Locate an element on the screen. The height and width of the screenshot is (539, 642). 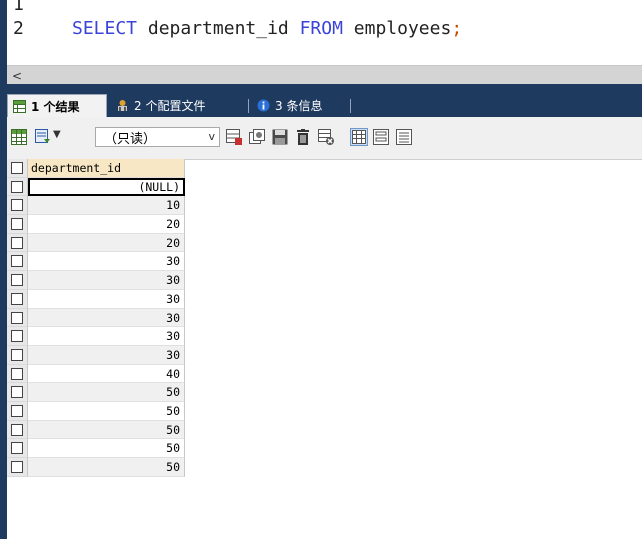
table-row: (NULL) is located at coordinates (96, 187).